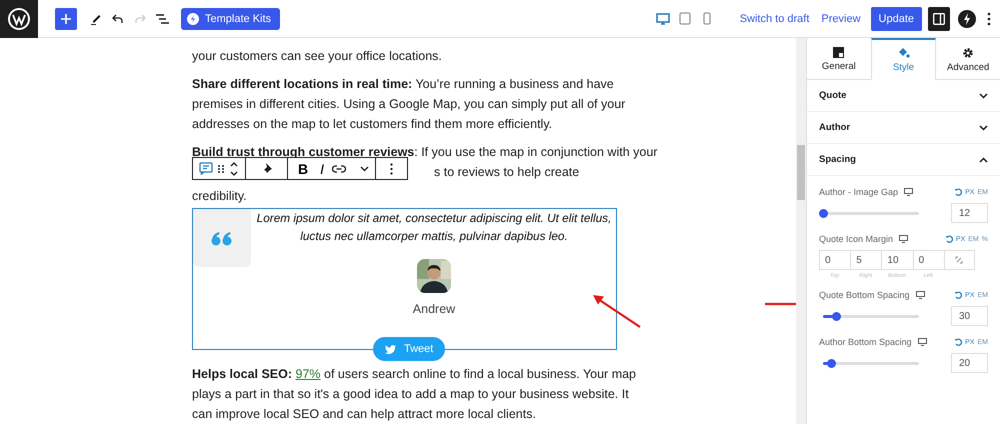  What do you see at coordinates (856, 239) in the screenshot?
I see `control-label: Quote Icon Margin` at bounding box center [856, 239].